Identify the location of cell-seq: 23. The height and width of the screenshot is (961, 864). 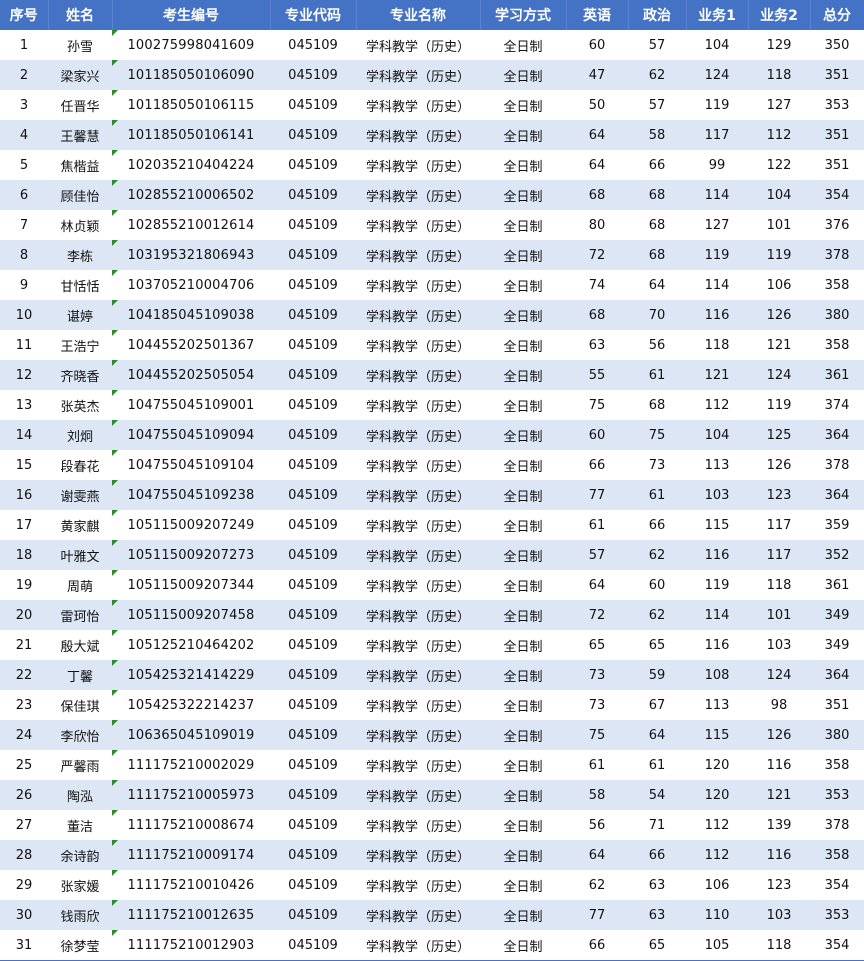
(24, 705).